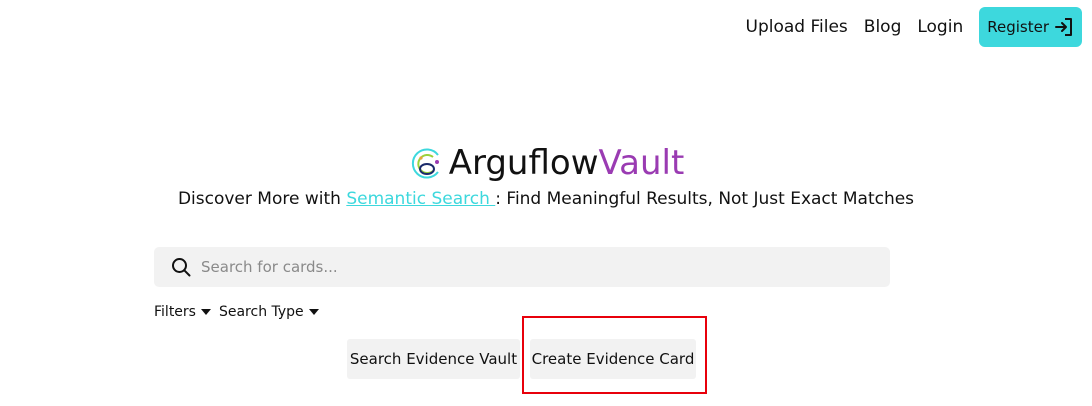  Describe the element at coordinates (420, 199) in the screenshot. I see `semantic-search-link: Semantic Search` at that location.